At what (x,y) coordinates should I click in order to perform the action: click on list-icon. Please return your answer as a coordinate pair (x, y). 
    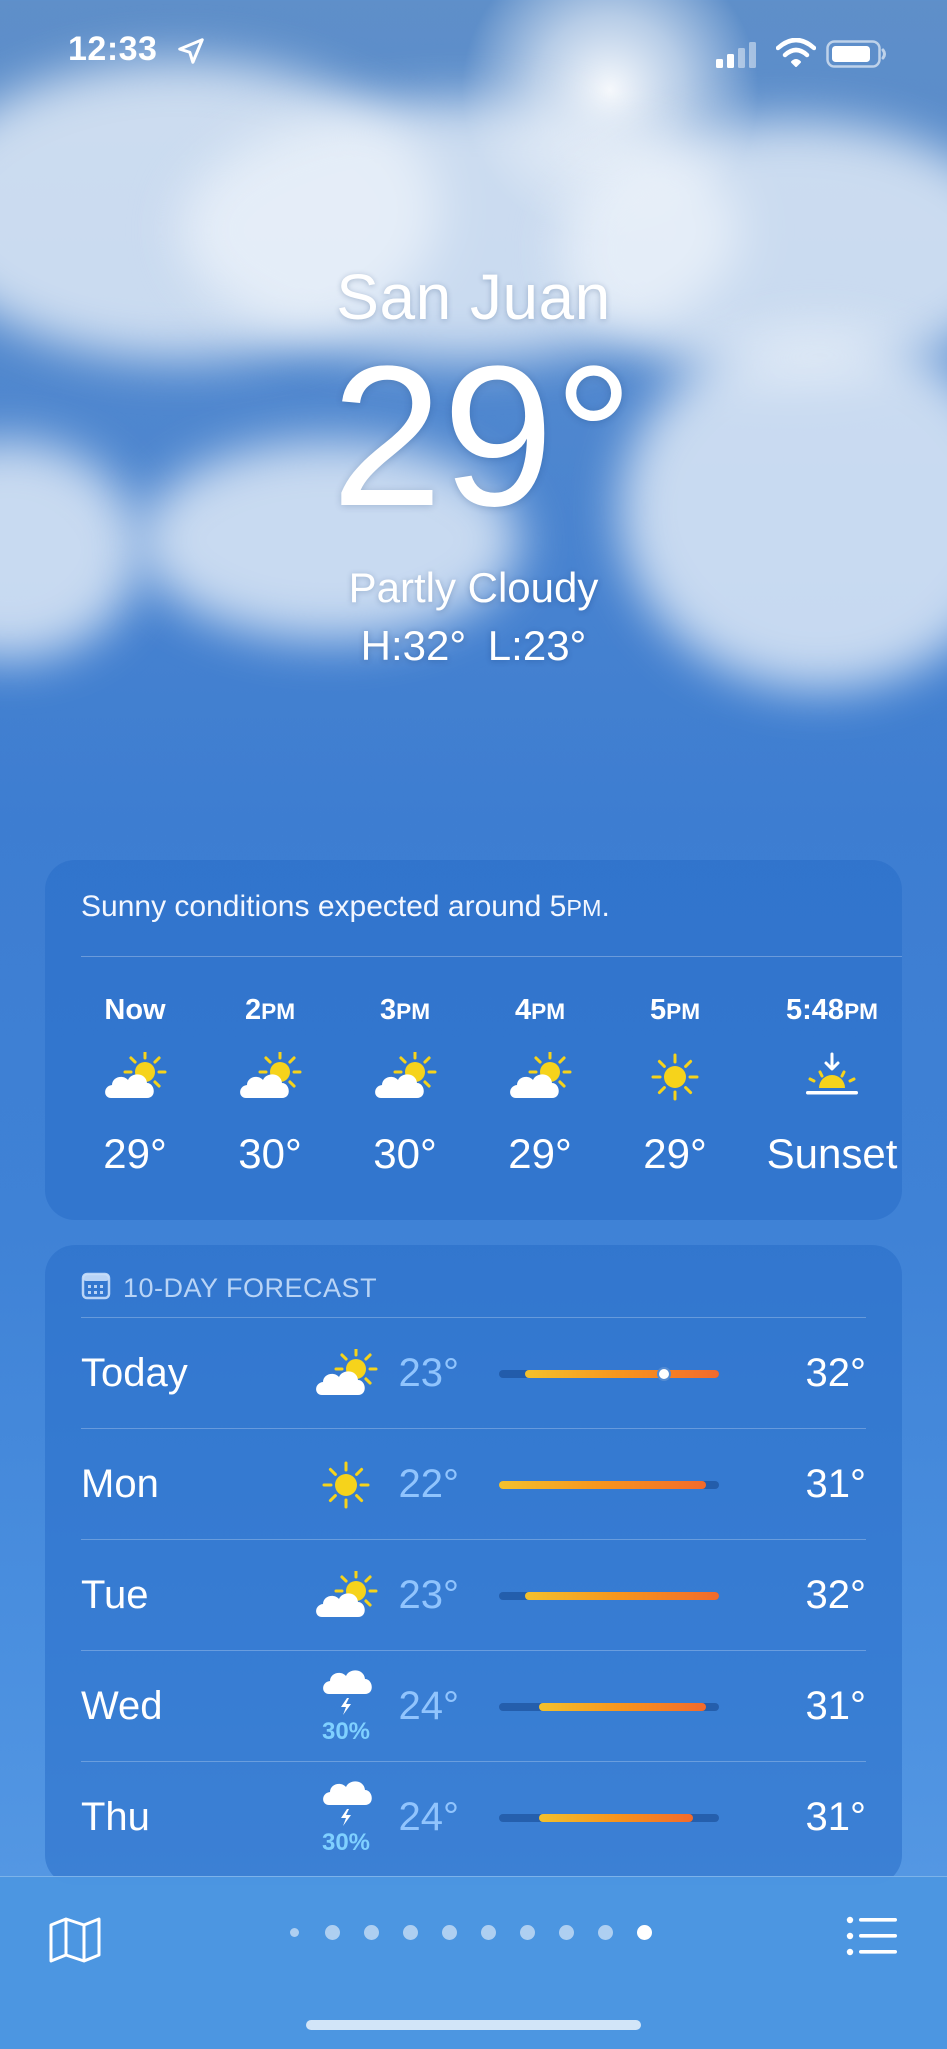
    Looking at the image, I should click on (872, 1938).